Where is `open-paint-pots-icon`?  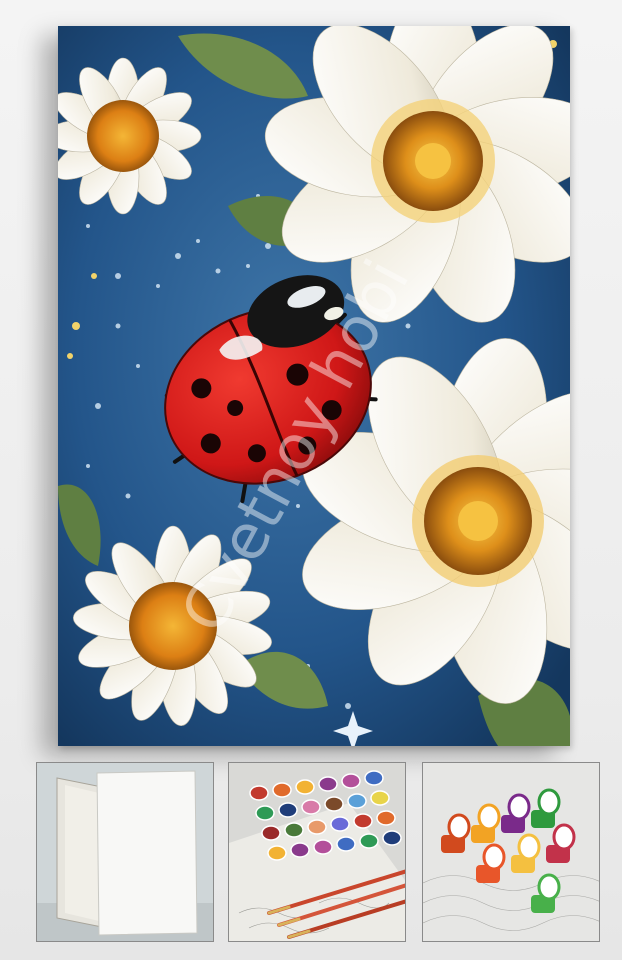 open-paint-pots-icon is located at coordinates (511, 852).